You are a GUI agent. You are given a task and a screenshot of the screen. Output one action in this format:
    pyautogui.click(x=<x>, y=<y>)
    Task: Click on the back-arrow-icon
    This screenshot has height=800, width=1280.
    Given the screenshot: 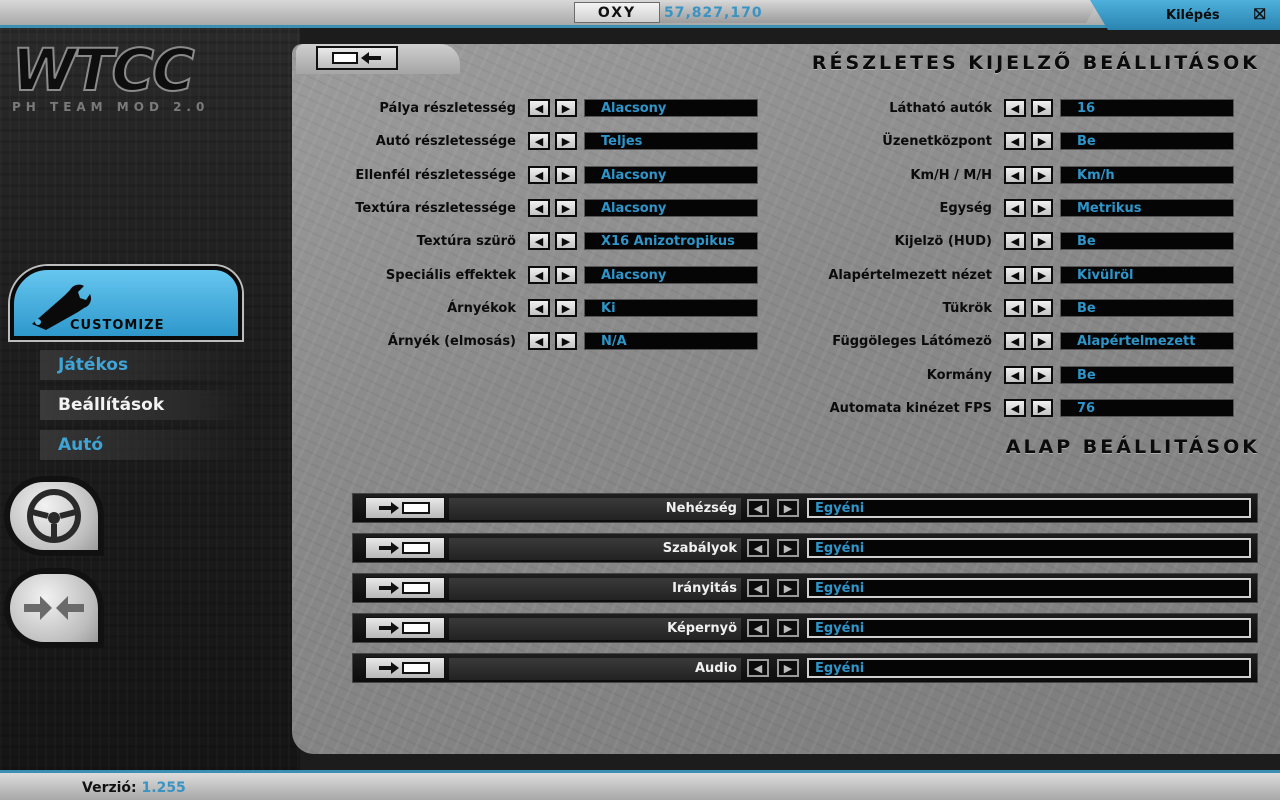 What is the action you would take?
    pyautogui.click(x=356, y=58)
    